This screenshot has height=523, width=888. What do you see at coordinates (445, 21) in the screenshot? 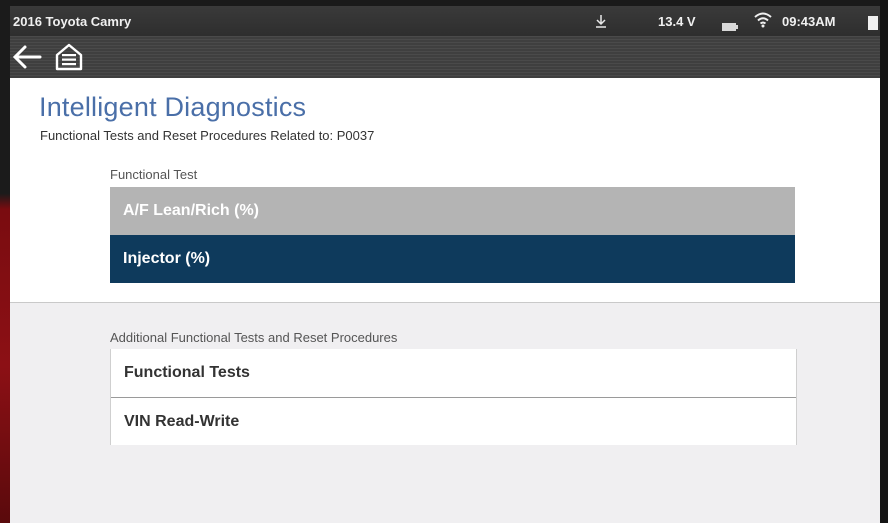
I see `status-bar: 2016 Toyota Camry 13.4 V 09:43AM` at bounding box center [445, 21].